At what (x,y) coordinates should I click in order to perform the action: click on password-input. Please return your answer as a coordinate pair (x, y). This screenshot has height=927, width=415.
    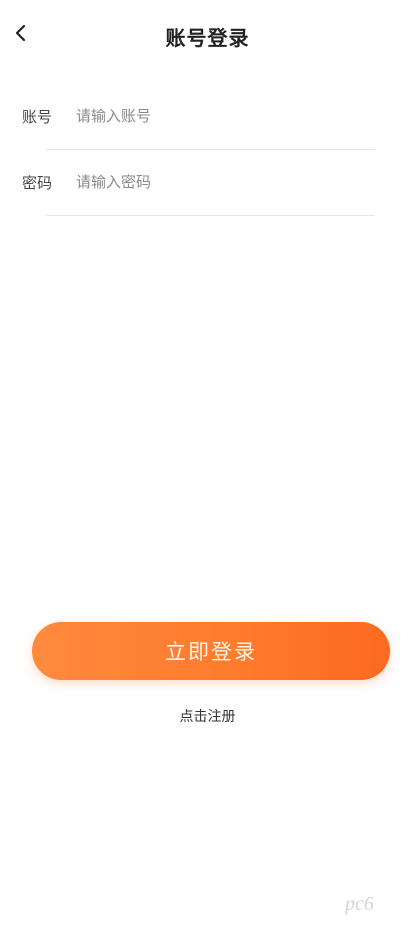
    Looking at the image, I should click on (221, 182).